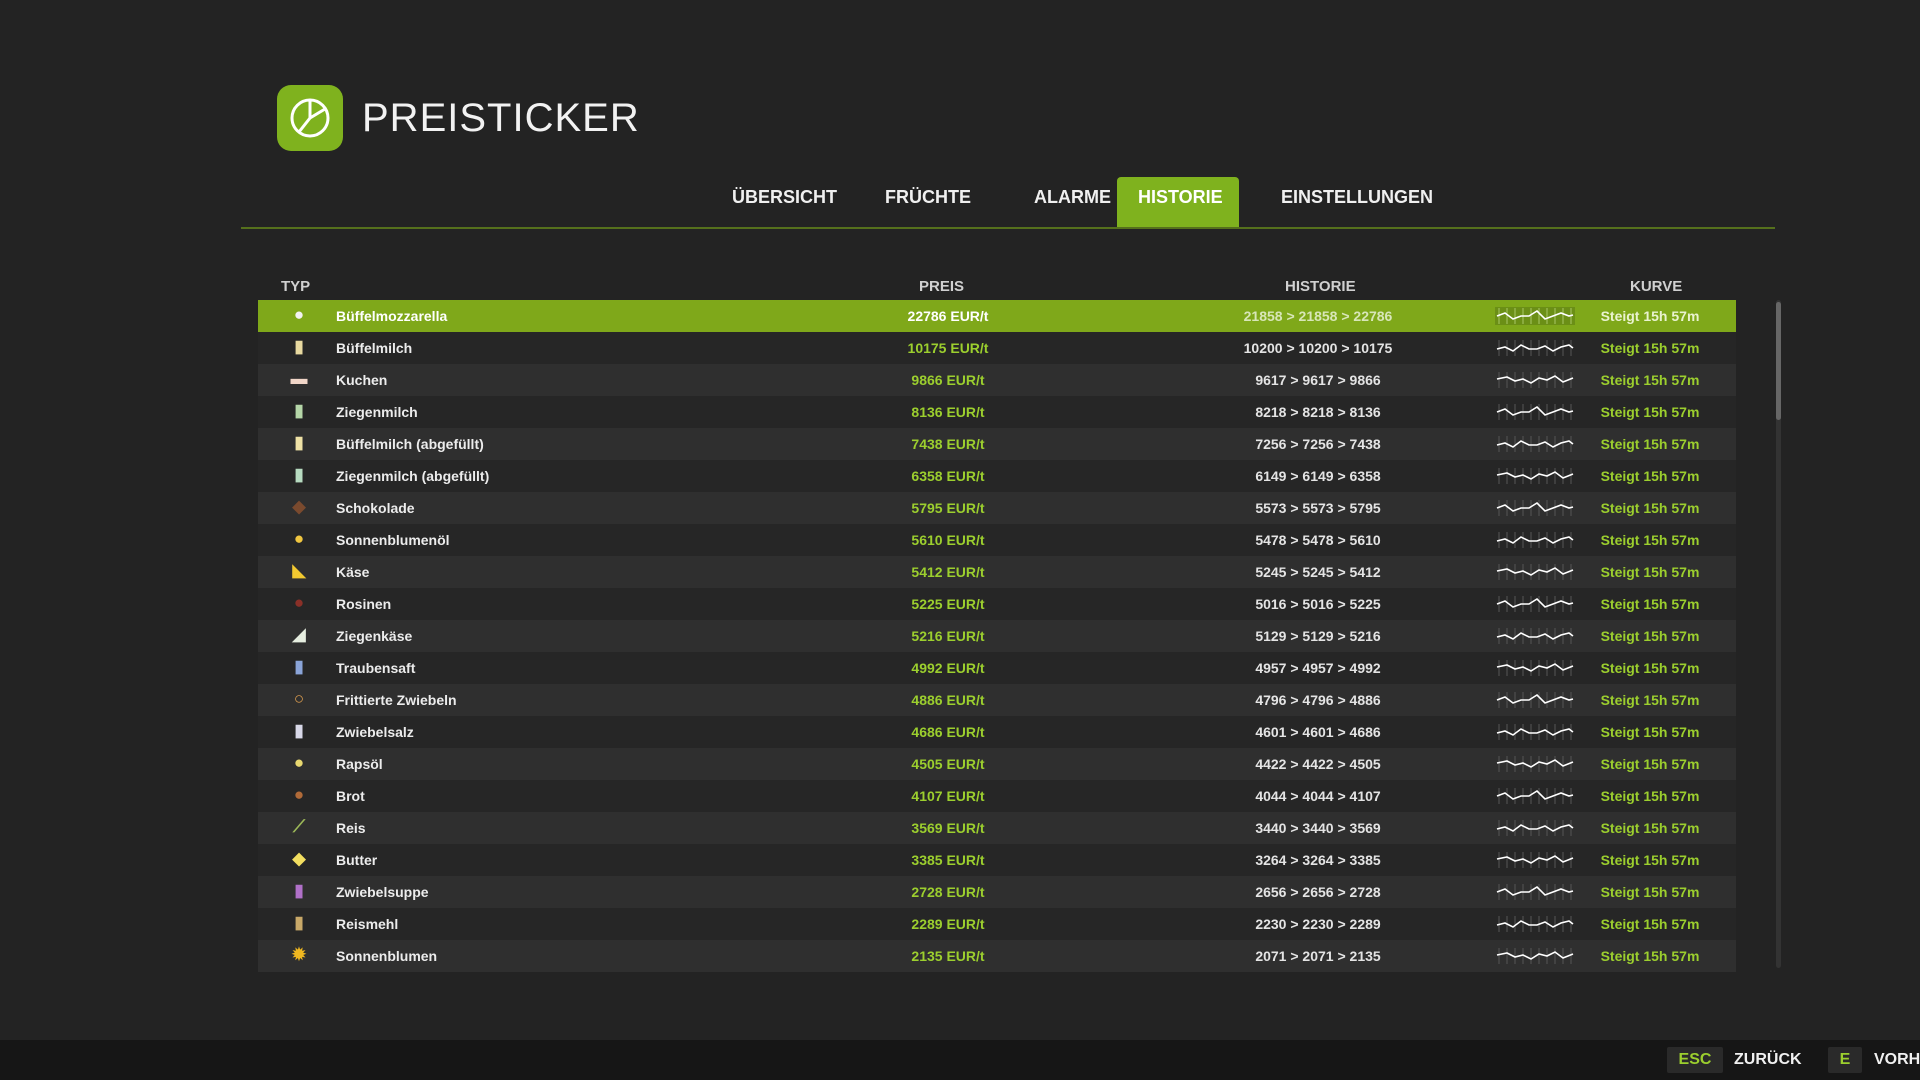  I want to click on cheese-icon: ◣, so click(299, 570).